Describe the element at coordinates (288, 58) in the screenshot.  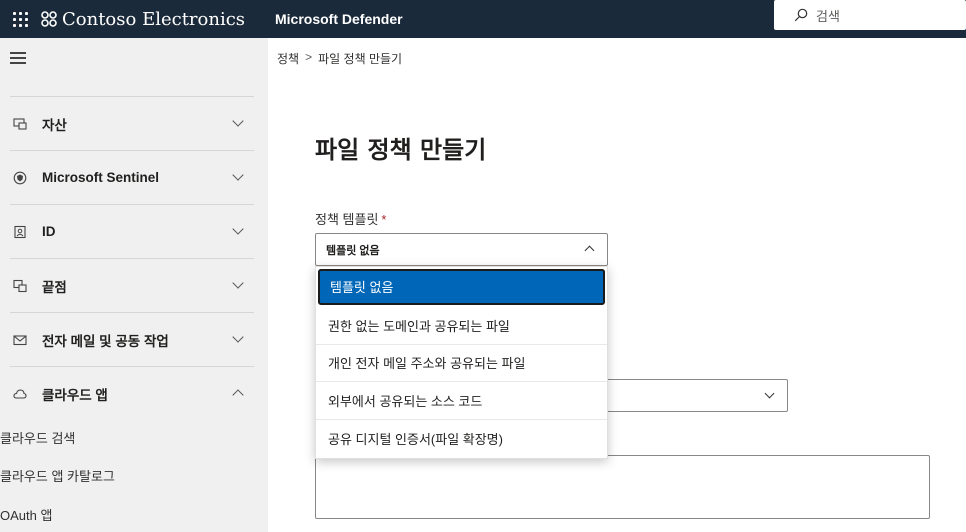
I see `breadcrumb-parent-link: 정책` at that location.